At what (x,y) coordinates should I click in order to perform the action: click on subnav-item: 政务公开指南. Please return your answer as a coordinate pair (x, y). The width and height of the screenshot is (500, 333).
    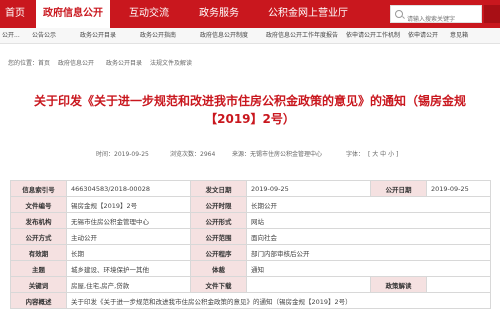
    Looking at the image, I should click on (158, 36).